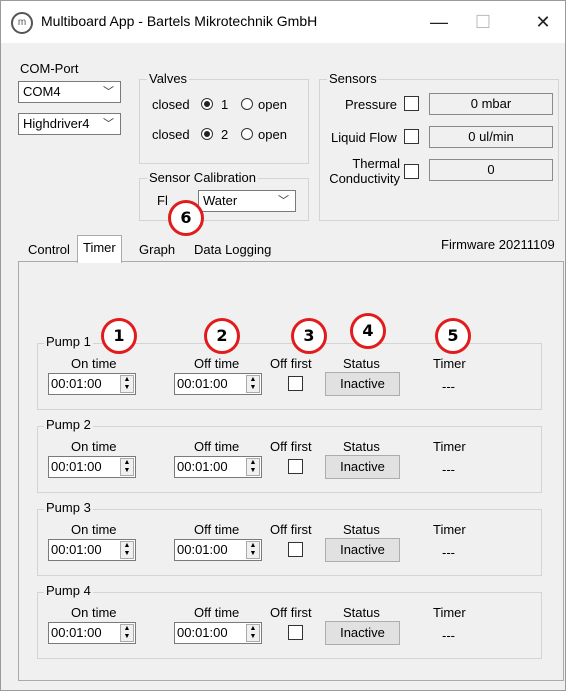 Image resolution: width=566 pixels, height=691 pixels. I want to click on thermal-conductivity-checkbox, so click(411, 171).